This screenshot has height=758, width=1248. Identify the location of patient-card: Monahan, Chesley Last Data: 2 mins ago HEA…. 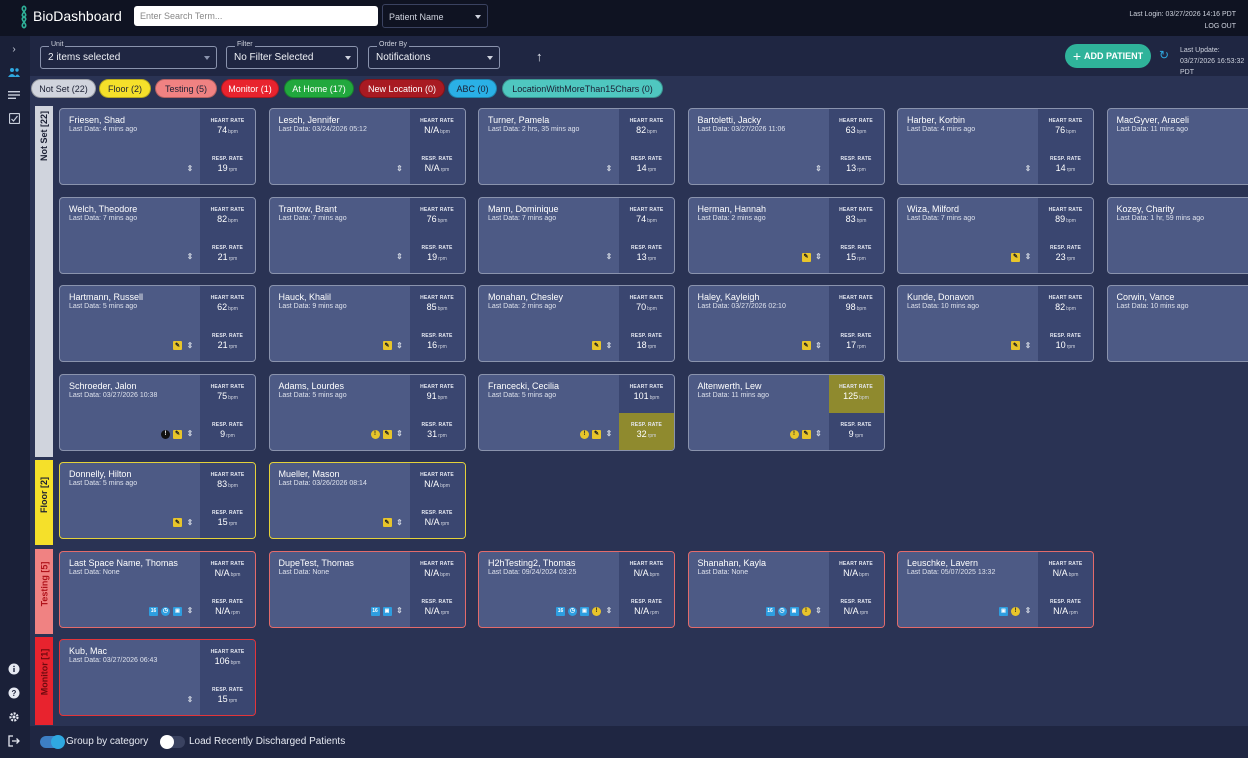
(576, 323).